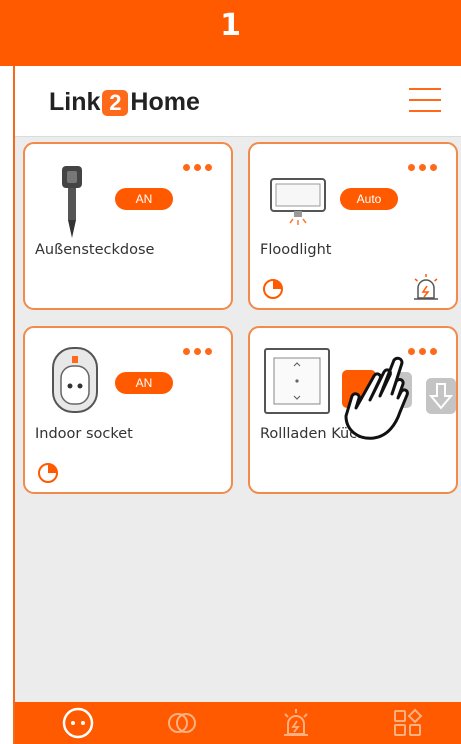 Image resolution: width=461 pixels, height=744 pixels. I want to click on device-label: Außensteckdose, so click(95, 250).